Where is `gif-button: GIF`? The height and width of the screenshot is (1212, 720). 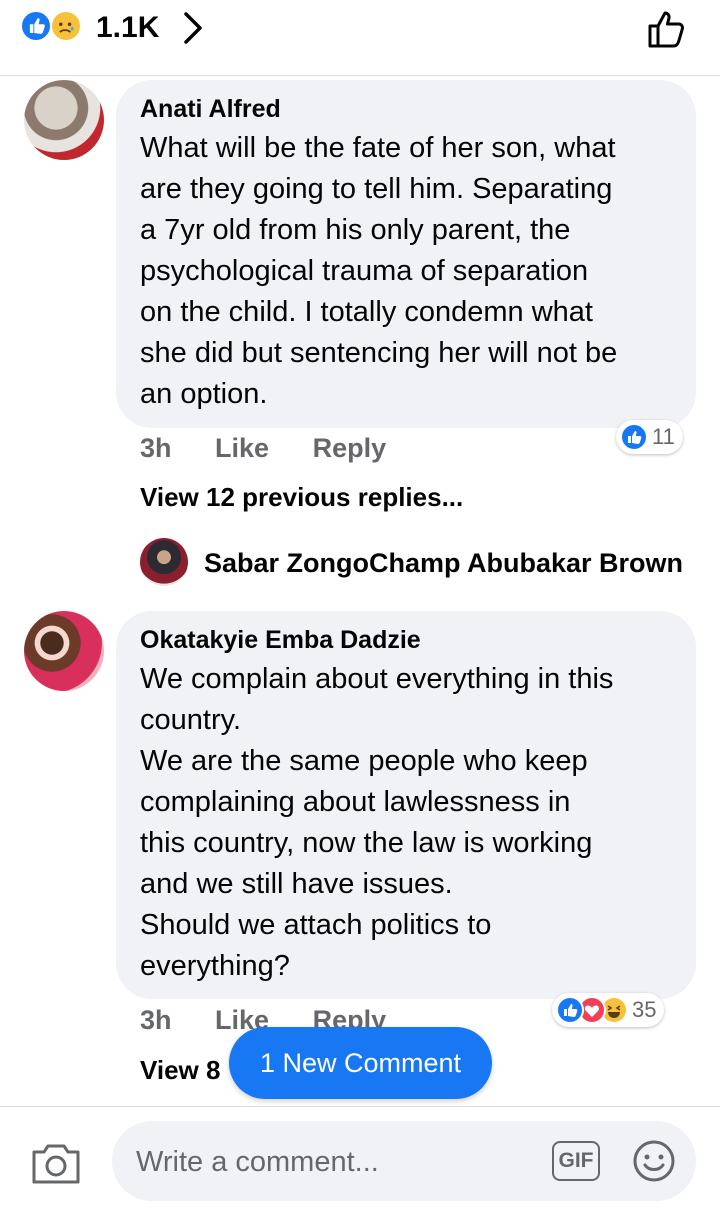 gif-button: GIF is located at coordinates (576, 1161).